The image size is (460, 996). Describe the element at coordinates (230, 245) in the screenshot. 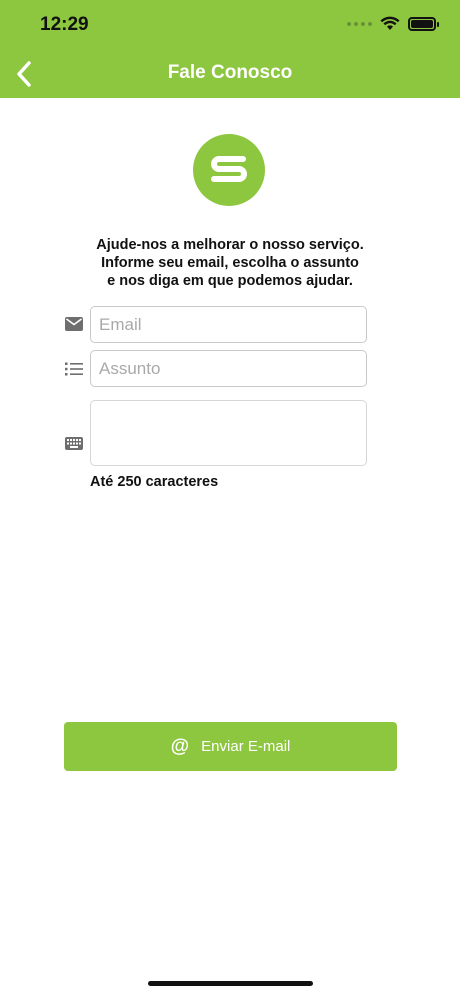

I see `intro-line: Ajude-nos a melhorar o nosso serviço.` at that location.